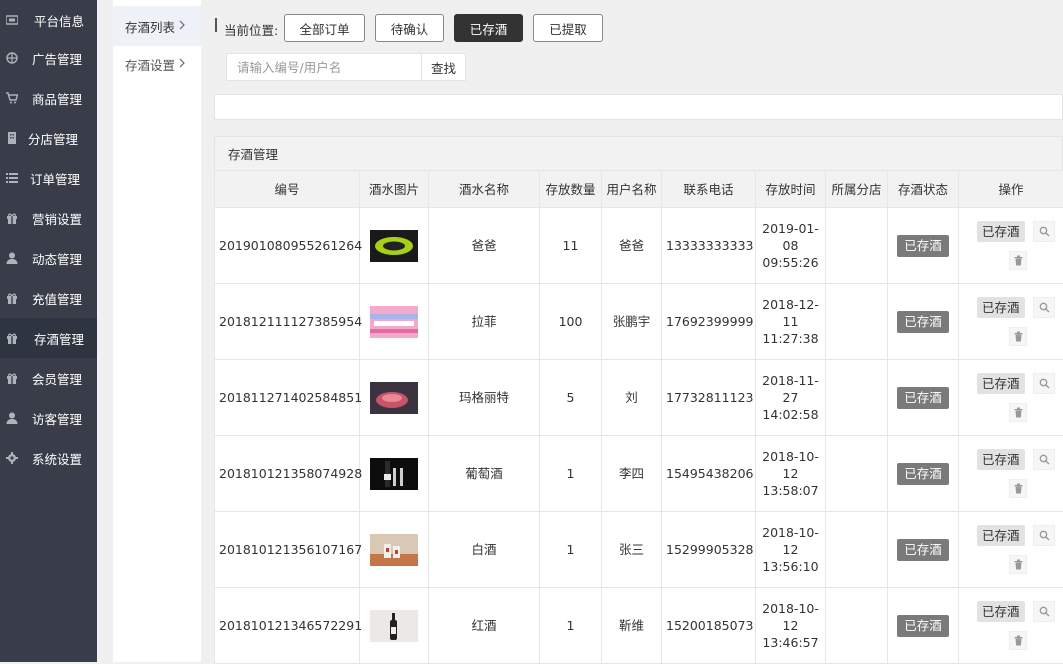  What do you see at coordinates (484, 550) in the screenshot?
I see `cell-name: 白酒` at bounding box center [484, 550].